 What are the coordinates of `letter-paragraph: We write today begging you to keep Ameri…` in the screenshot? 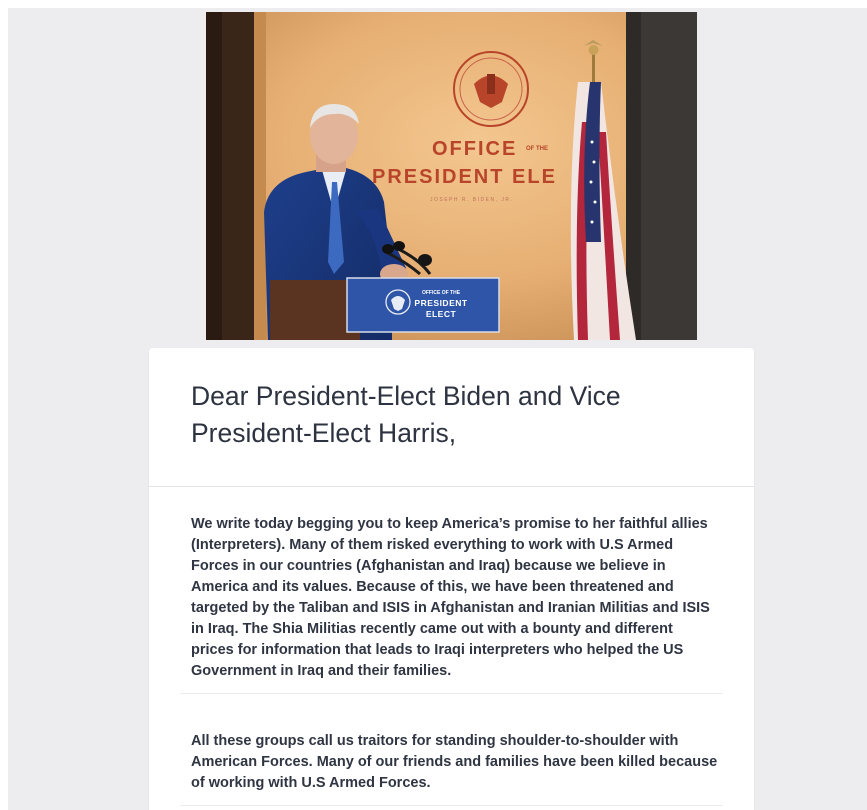 It's located at (450, 597).